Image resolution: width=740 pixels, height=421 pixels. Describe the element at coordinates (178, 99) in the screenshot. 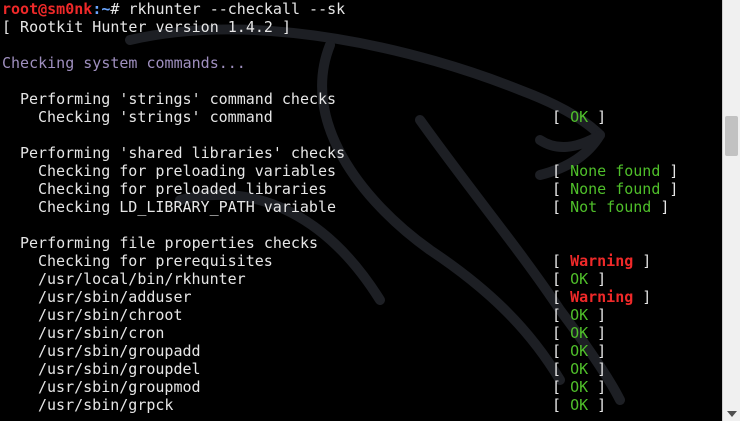

I see `group-title-strings: Performing 'strings' command checks` at that location.